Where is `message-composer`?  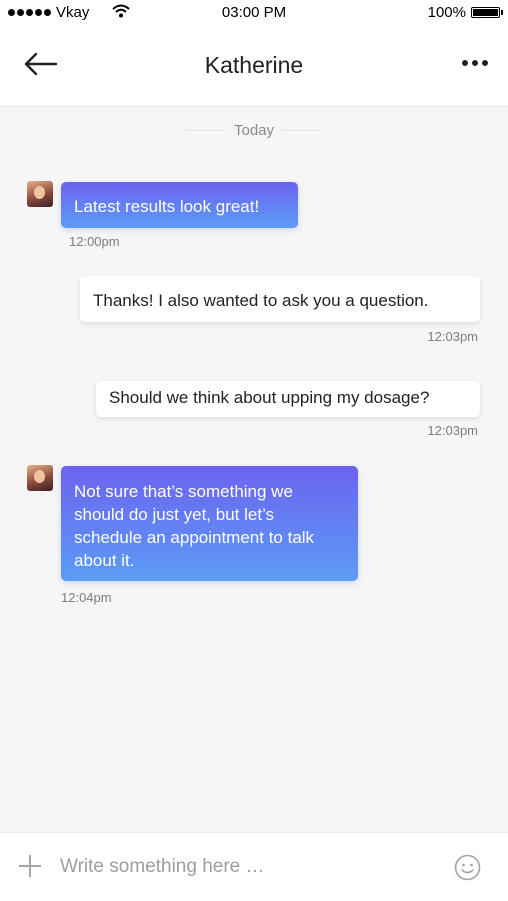
message-composer is located at coordinates (254, 866).